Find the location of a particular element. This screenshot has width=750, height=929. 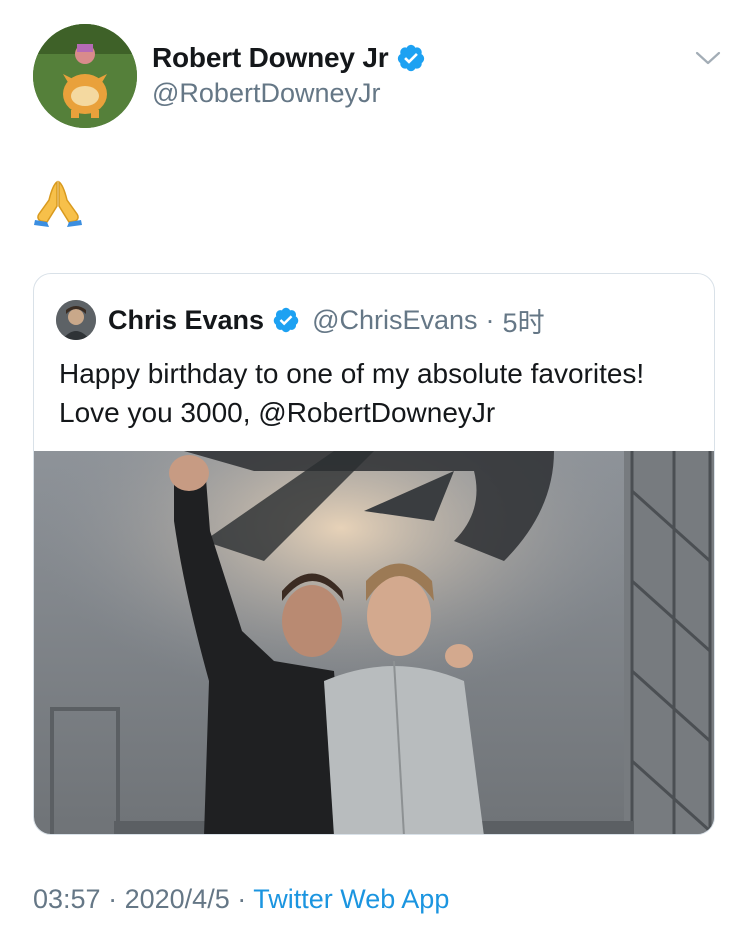

folded-hands-emoji is located at coordinates (58, 203).